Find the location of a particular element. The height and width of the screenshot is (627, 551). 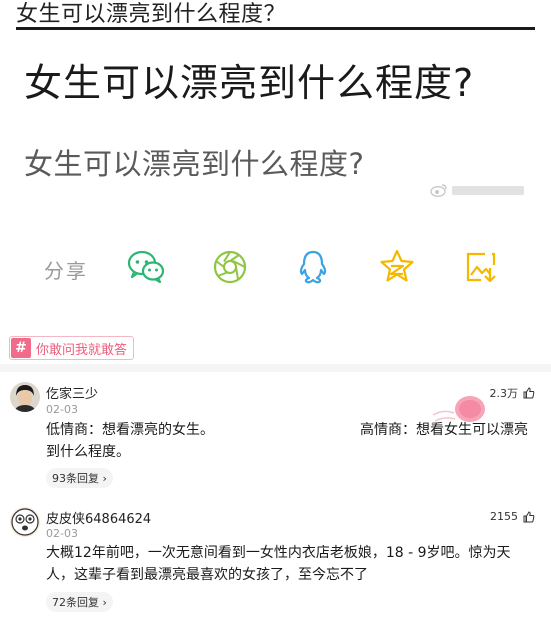

image-title-medium: 女生可以漂亮到什么程度? is located at coordinates (194, 164).